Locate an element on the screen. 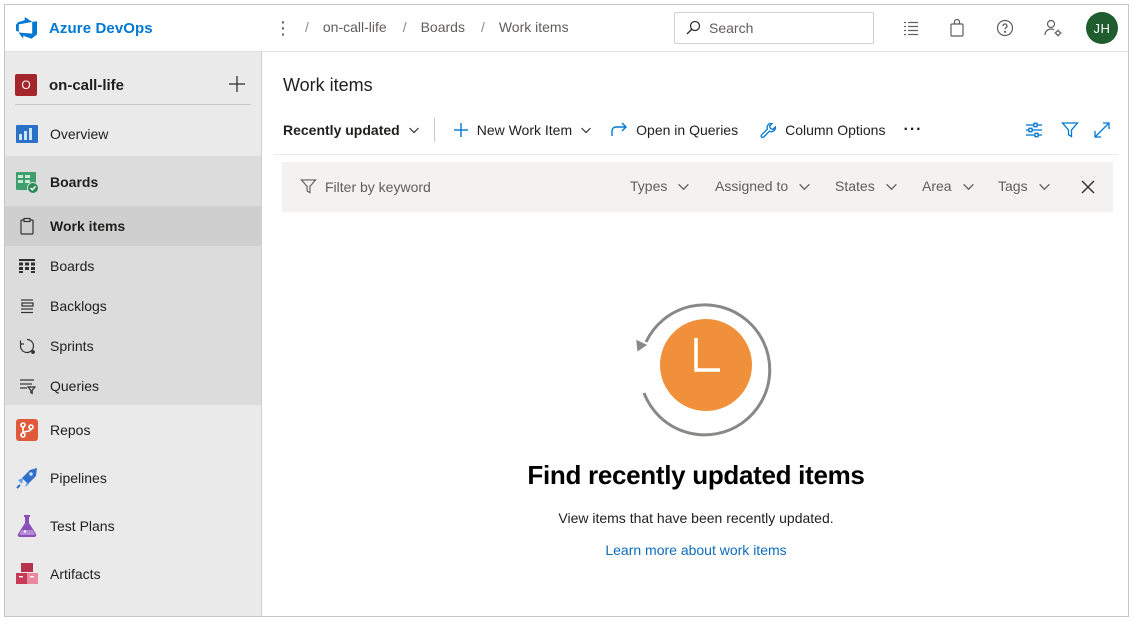 This screenshot has width=1133, height=621. filter-assigned-to-label: Assigned to is located at coordinates (752, 186).